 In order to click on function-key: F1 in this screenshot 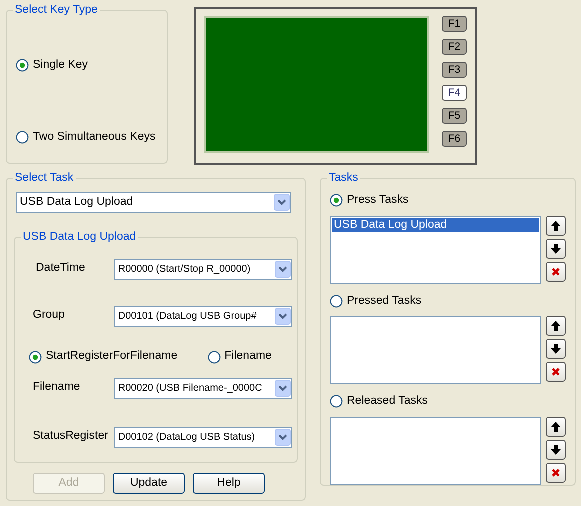, I will do `click(454, 24)`.